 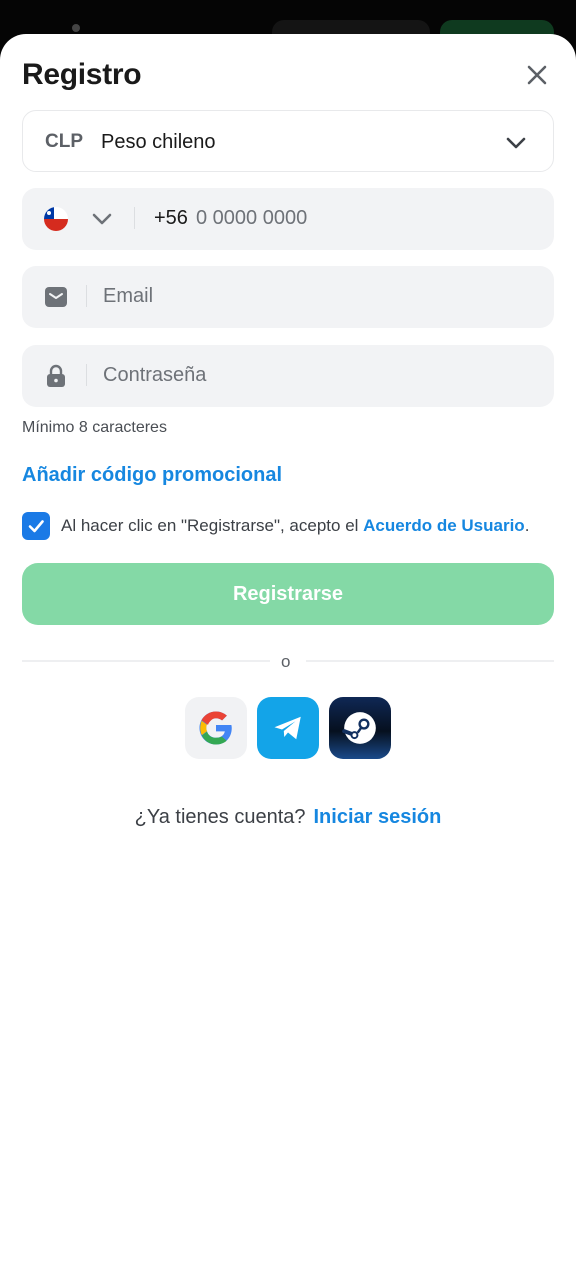 What do you see at coordinates (220, 817) in the screenshot?
I see `login-question: ¿Ya tienes cuenta?` at bounding box center [220, 817].